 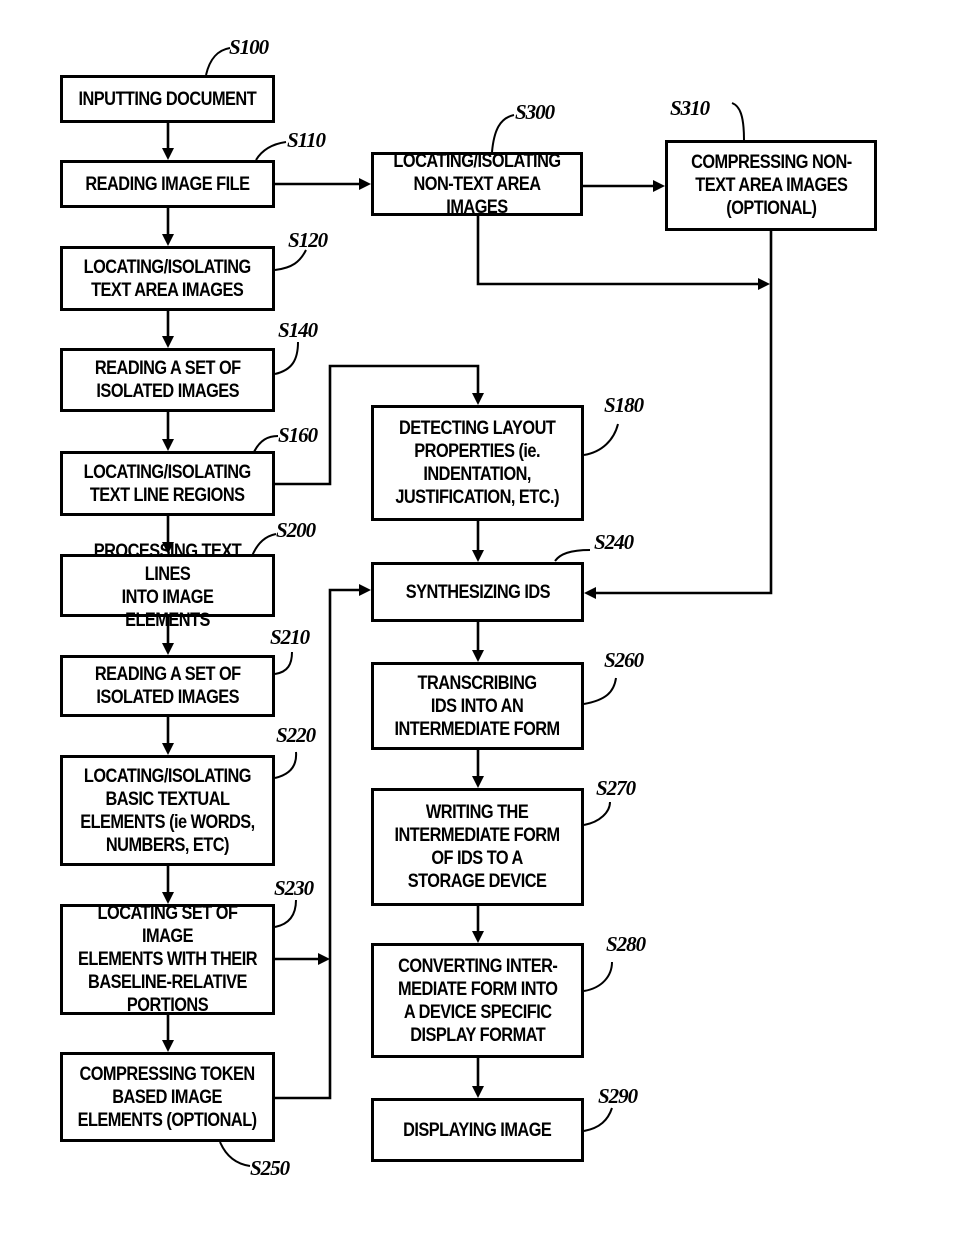 I want to click on step-box-s110: READING IMAGE FILE, so click(x=167, y=184).